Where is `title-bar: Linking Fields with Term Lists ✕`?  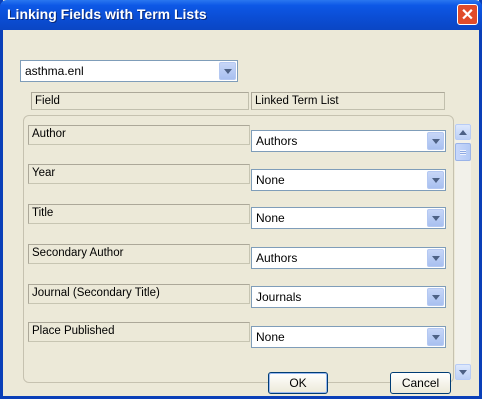 title-bar: Linking Fields with Term Lists ✕ is located at coordinates (241, 15).